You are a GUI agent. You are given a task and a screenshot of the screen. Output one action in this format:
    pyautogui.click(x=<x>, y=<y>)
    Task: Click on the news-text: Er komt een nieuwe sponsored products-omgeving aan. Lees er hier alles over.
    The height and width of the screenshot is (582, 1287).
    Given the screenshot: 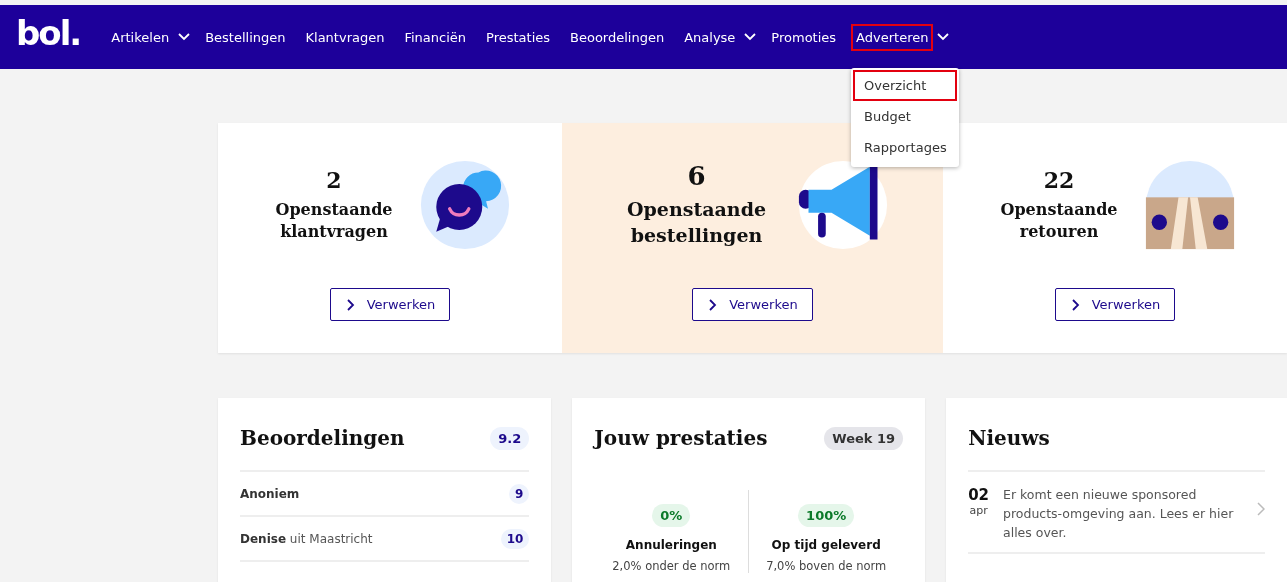 What is the action you would take?
    pyautogui.click(x=1123, y=514)
    